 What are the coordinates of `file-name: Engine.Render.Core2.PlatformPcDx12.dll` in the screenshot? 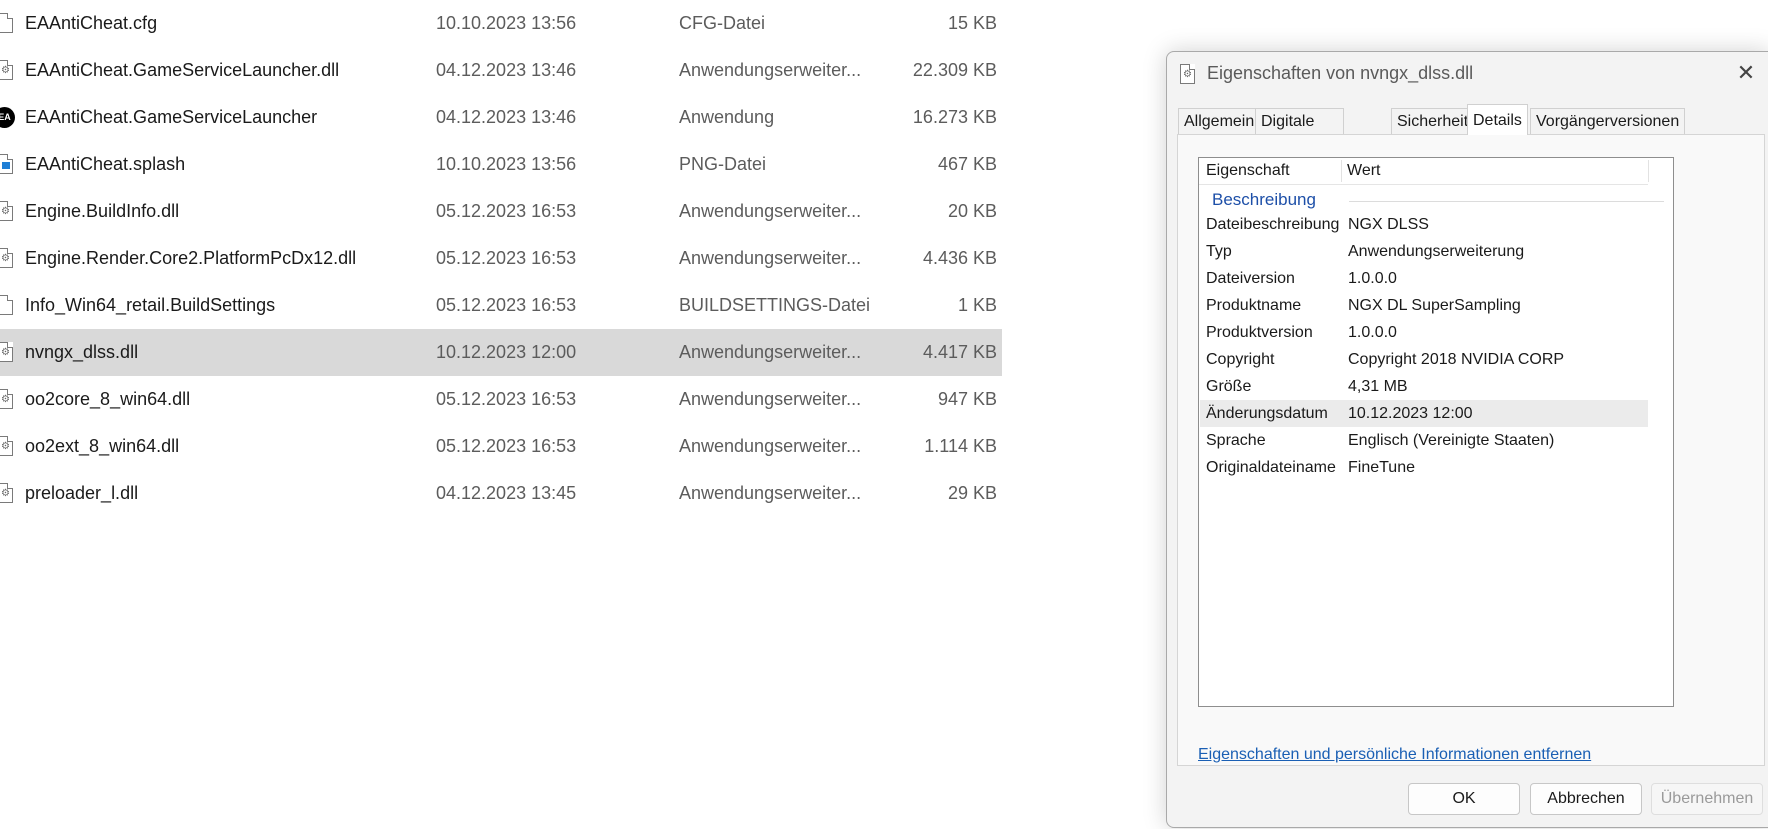 It's located at (191, 258).